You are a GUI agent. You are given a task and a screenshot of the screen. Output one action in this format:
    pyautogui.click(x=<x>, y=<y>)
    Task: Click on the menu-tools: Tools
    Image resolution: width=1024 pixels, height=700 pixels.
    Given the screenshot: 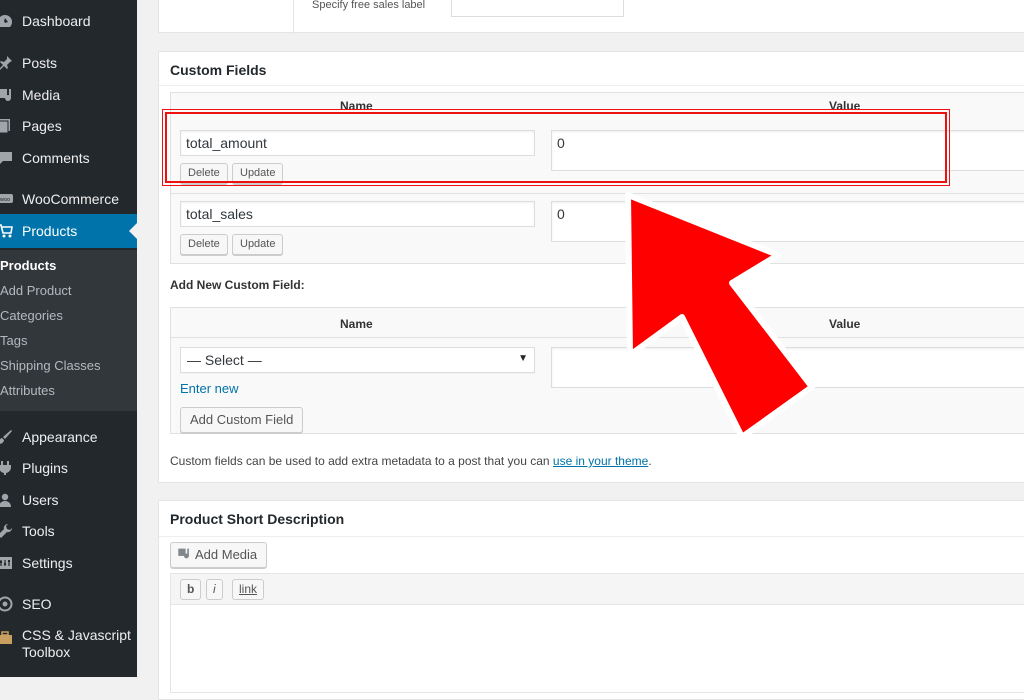 What is the action you would take?
    pyautogui.click(x=68, y=531)
    